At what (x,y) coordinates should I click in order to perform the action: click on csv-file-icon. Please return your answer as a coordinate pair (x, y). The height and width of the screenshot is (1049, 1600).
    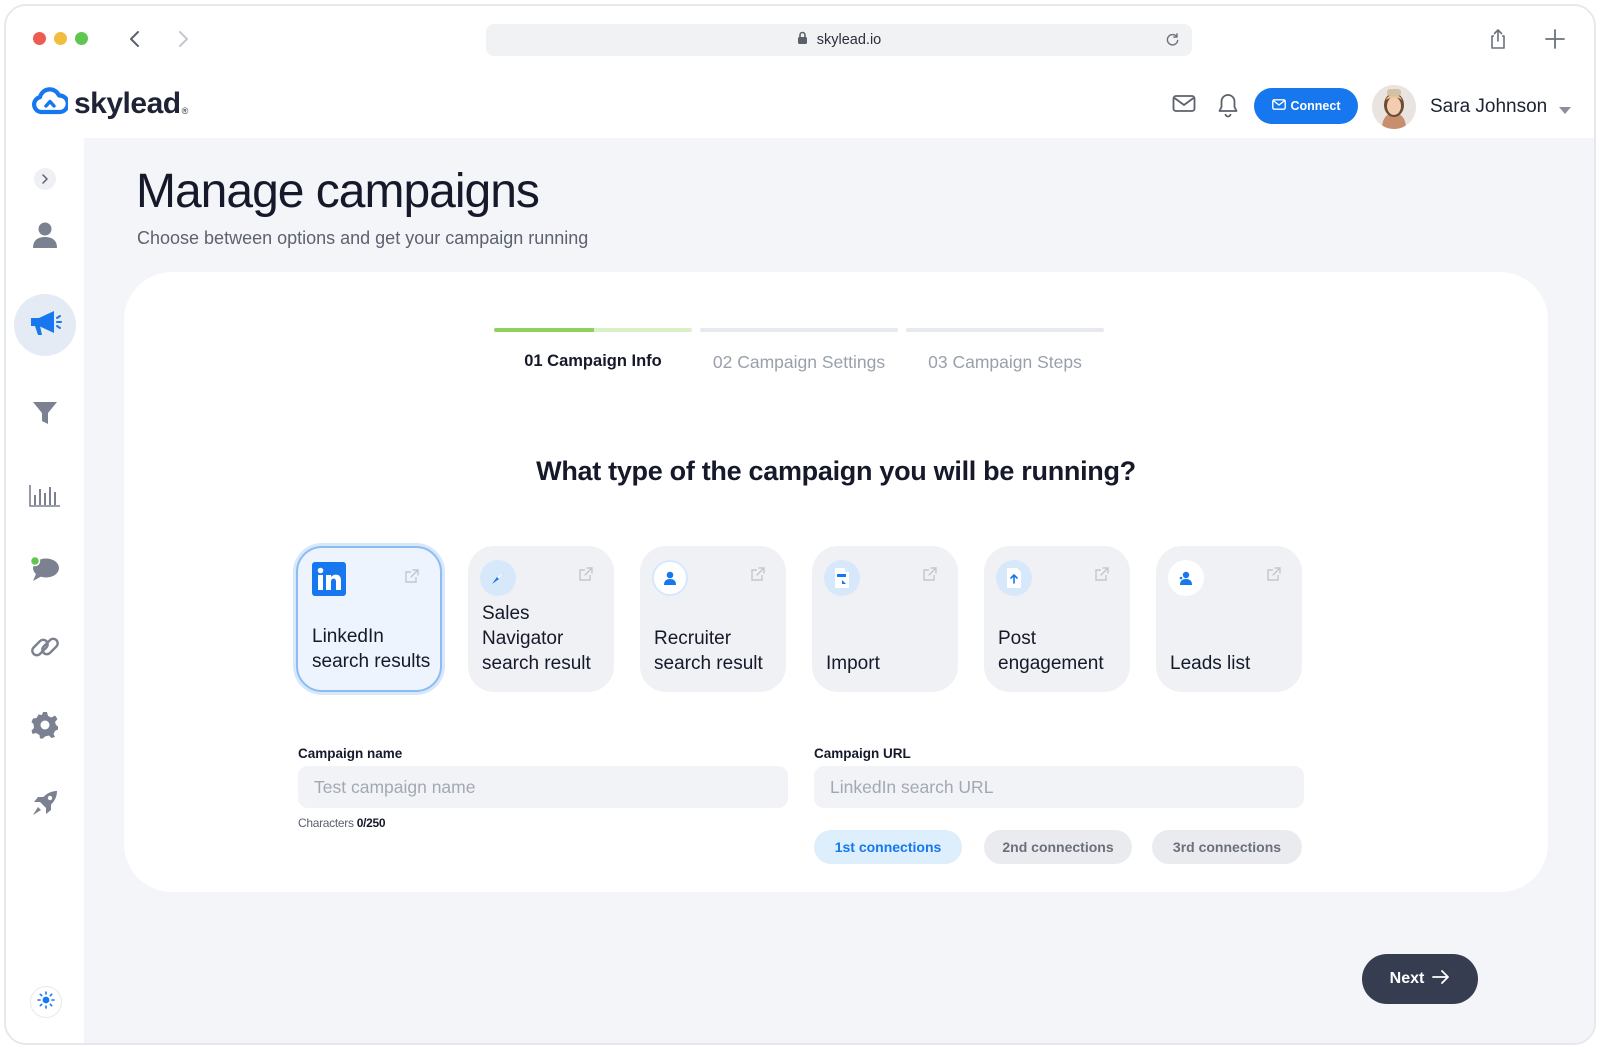
    Looking at the image, I should click on (842, 578).